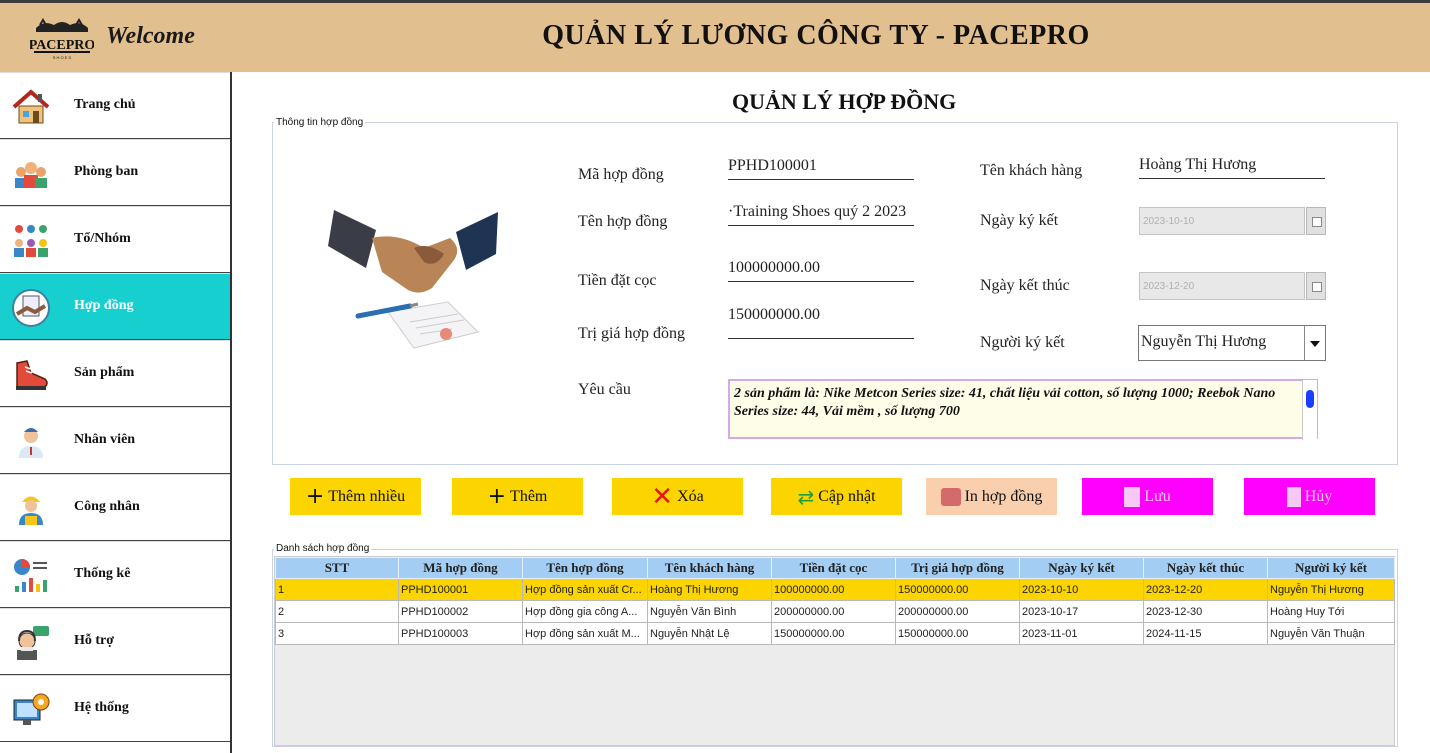  What do you see at coordinates (31, 510) in the screenshot?
I see `worker-icon` at bounding box center [31, 510].